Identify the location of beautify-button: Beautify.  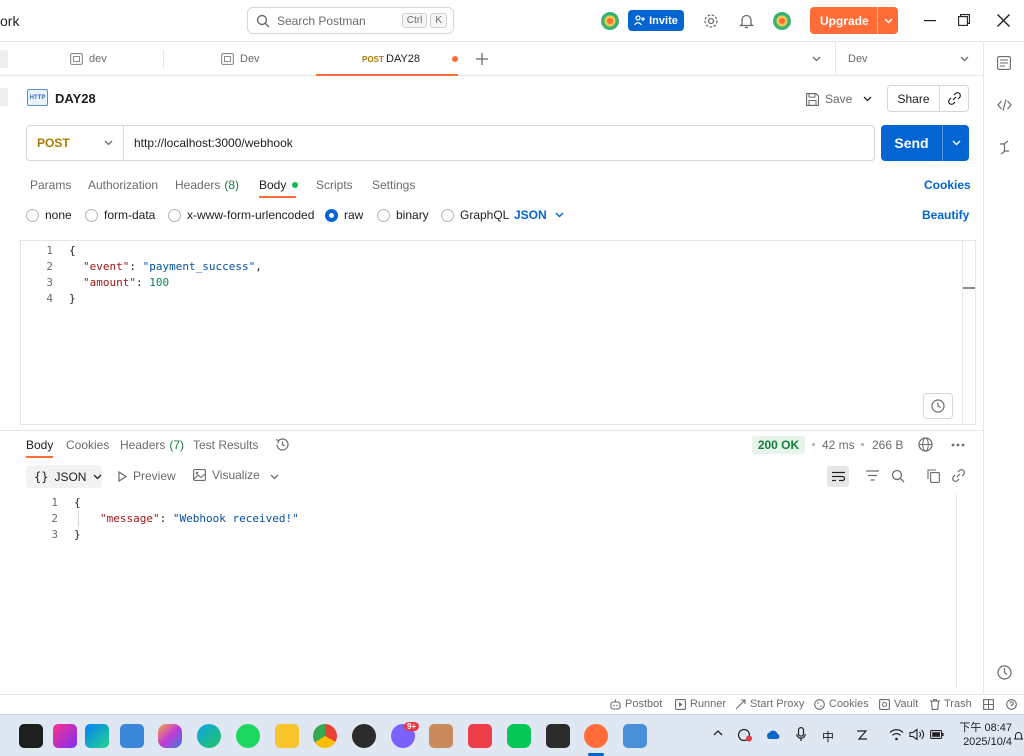
(945, 215).